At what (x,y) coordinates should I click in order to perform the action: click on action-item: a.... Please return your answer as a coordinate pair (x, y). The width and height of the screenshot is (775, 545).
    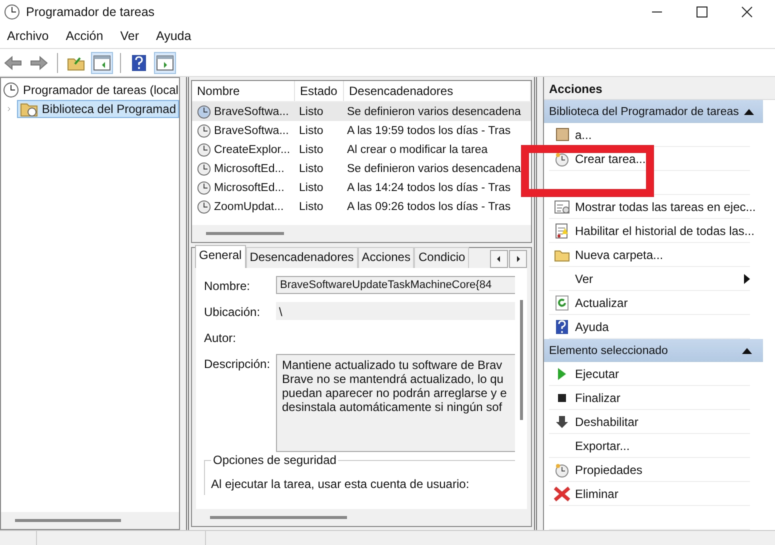
    Looking at the image, I should click on (583, 135).